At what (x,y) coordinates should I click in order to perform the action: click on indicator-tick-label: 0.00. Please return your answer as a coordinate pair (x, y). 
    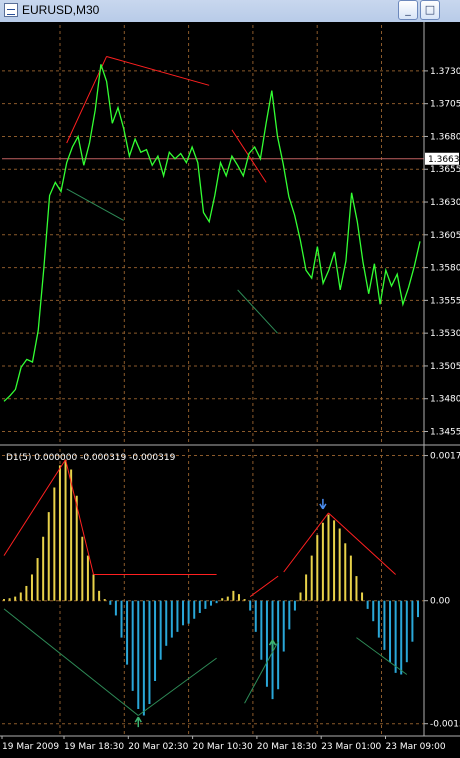
    Looking at the image, I should click on (440, 602).